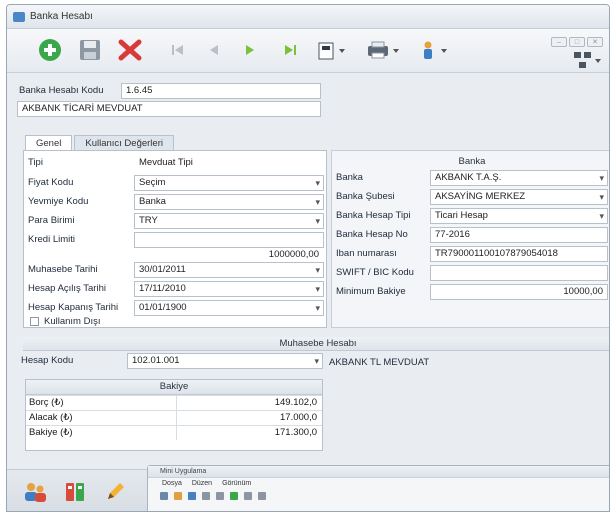  Describe the element at coordinates (124, 143) in the screenshot. I see `tab-user-values: Kullanıcı Değerleri` at that location.